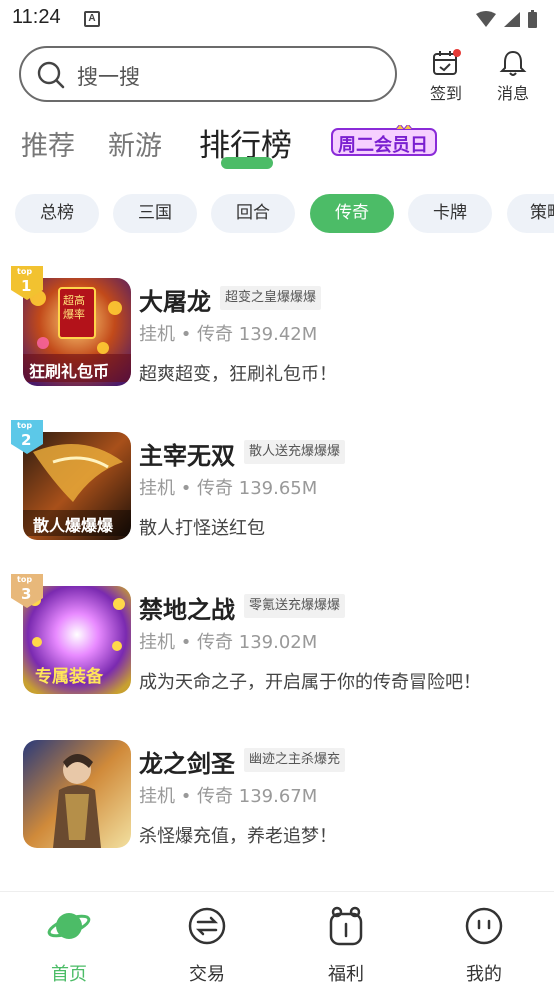 Image resolution: width=554 pixels, height=986 pixels. I want to click on promo-text: 周二会员日, so click(383, 145).